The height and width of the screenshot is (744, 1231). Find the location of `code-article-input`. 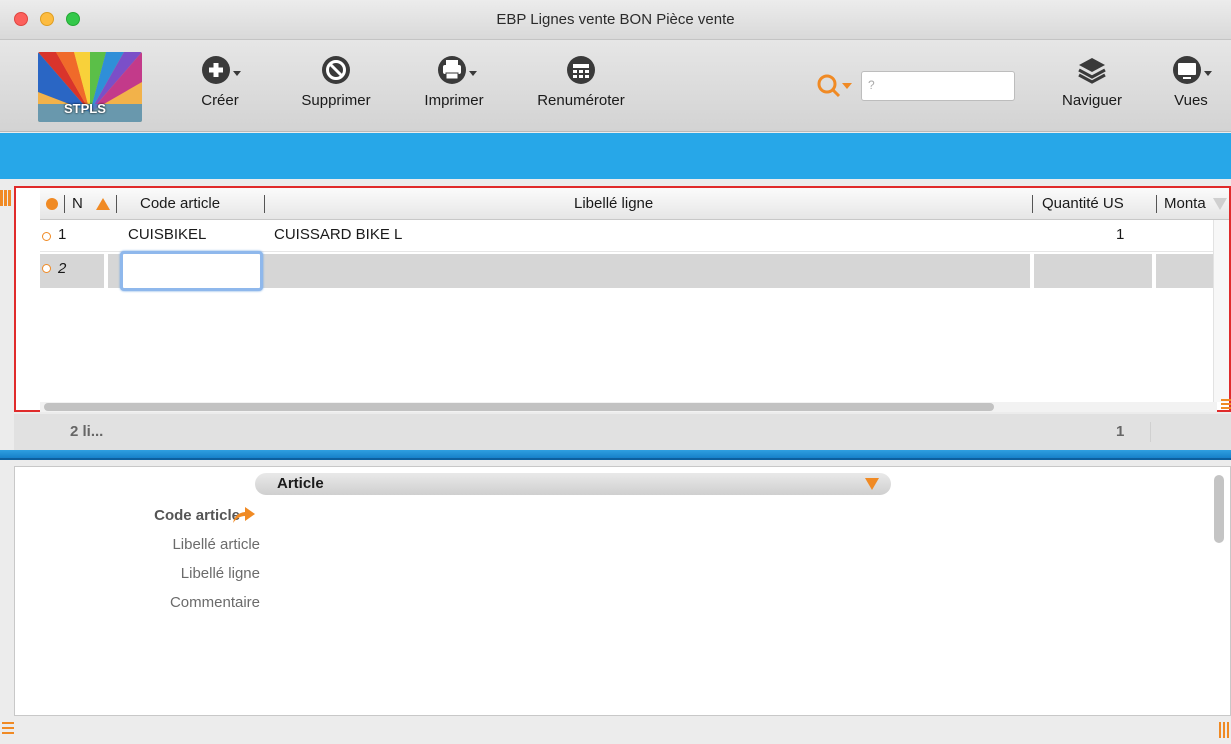

code-article-input is located at coordinates (191, 271).